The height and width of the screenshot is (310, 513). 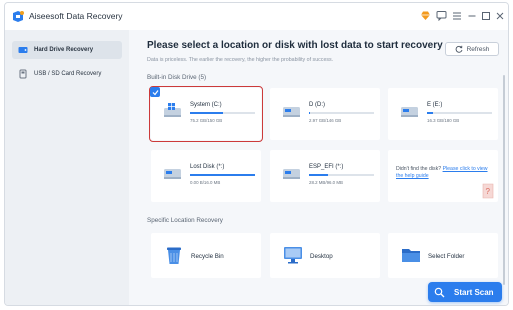 I want to click on drive-card-lost-disk: Lost Disk (*:) 0.00 B/16.0 MB, so click(x=206, y=176).